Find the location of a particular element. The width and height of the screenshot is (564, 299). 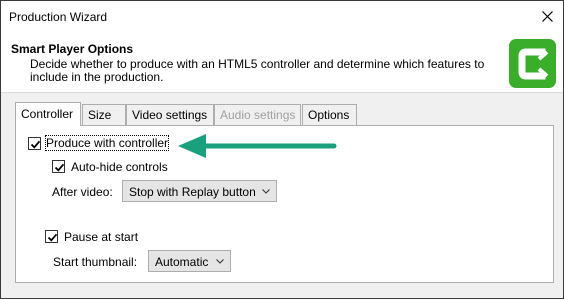

start-thumbnail-value: Automatic is located at coordinates (182, 262).